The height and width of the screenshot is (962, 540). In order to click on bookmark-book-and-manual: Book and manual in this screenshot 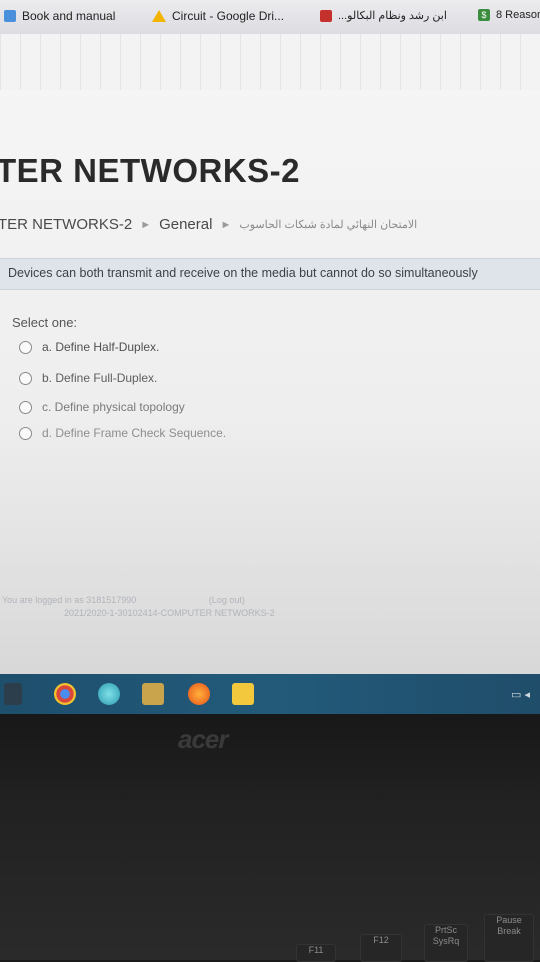, I will do `click(59, 16)`.